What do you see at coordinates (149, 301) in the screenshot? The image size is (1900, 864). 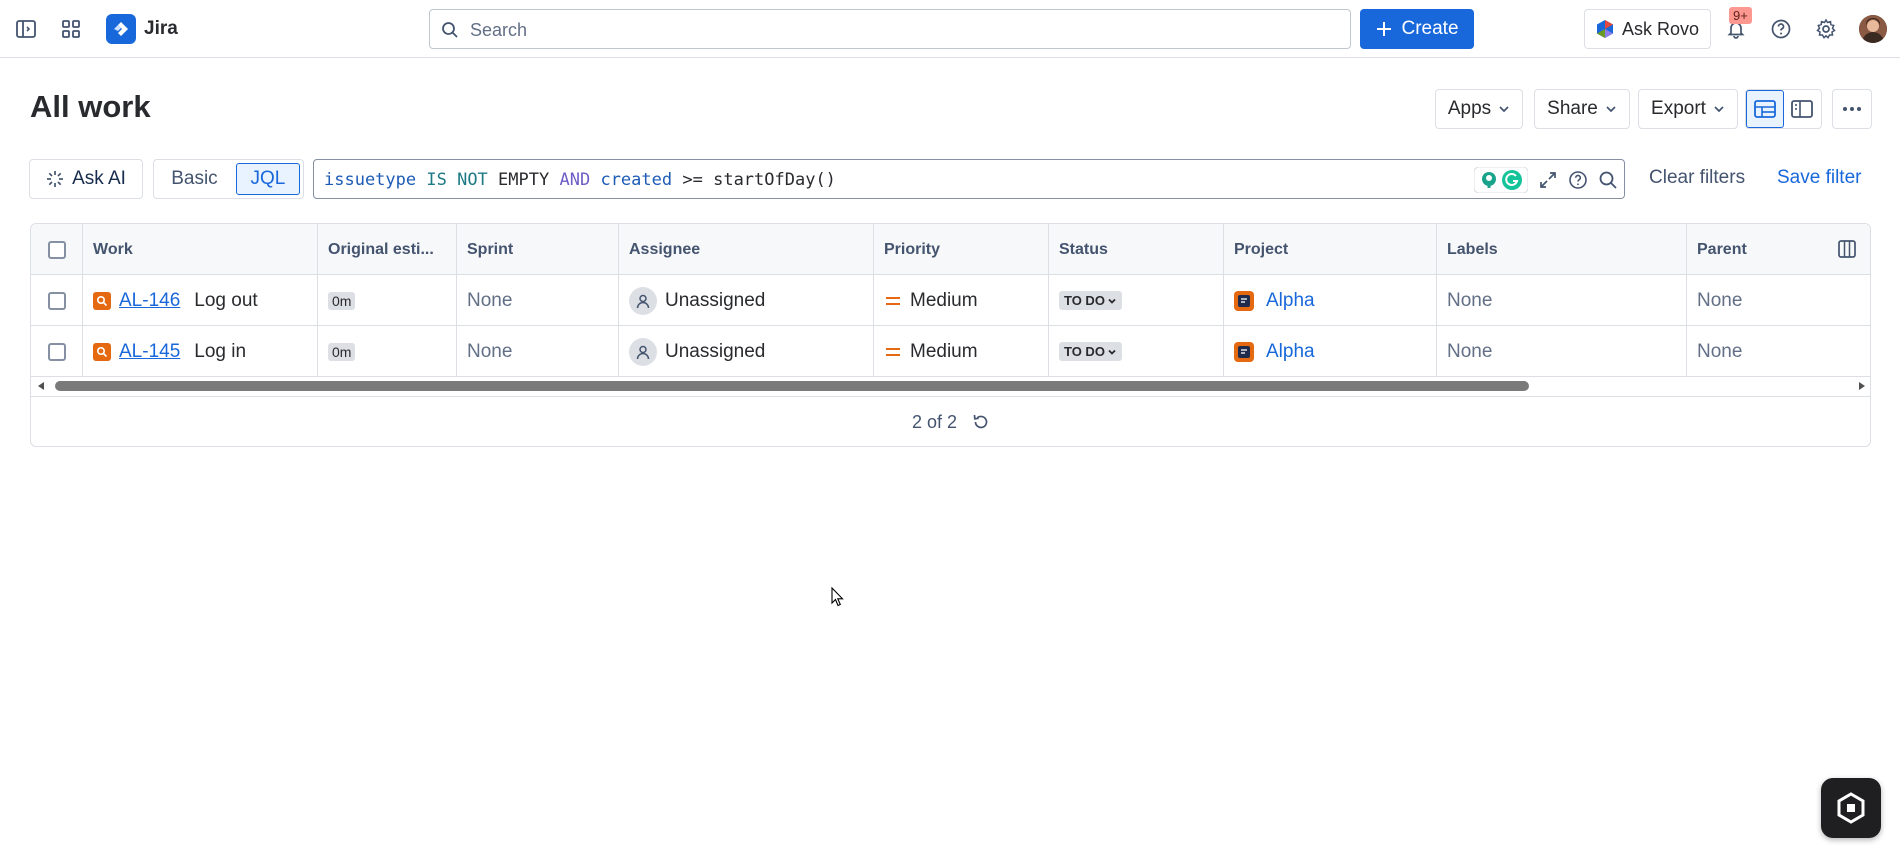 I see `issue-key-link: AL-146` at bounding box center [149, 301].